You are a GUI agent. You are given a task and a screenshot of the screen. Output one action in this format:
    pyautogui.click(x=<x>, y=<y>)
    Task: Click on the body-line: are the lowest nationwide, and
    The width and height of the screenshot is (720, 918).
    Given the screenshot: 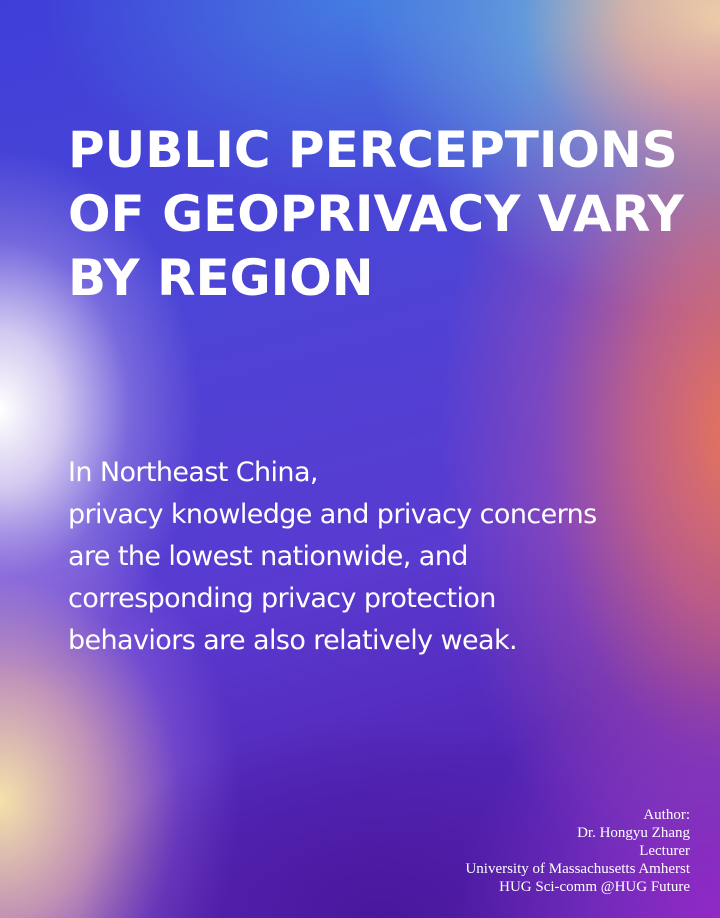 What is the action you would take?
    pyautogui.click(x=268, y=556)
    